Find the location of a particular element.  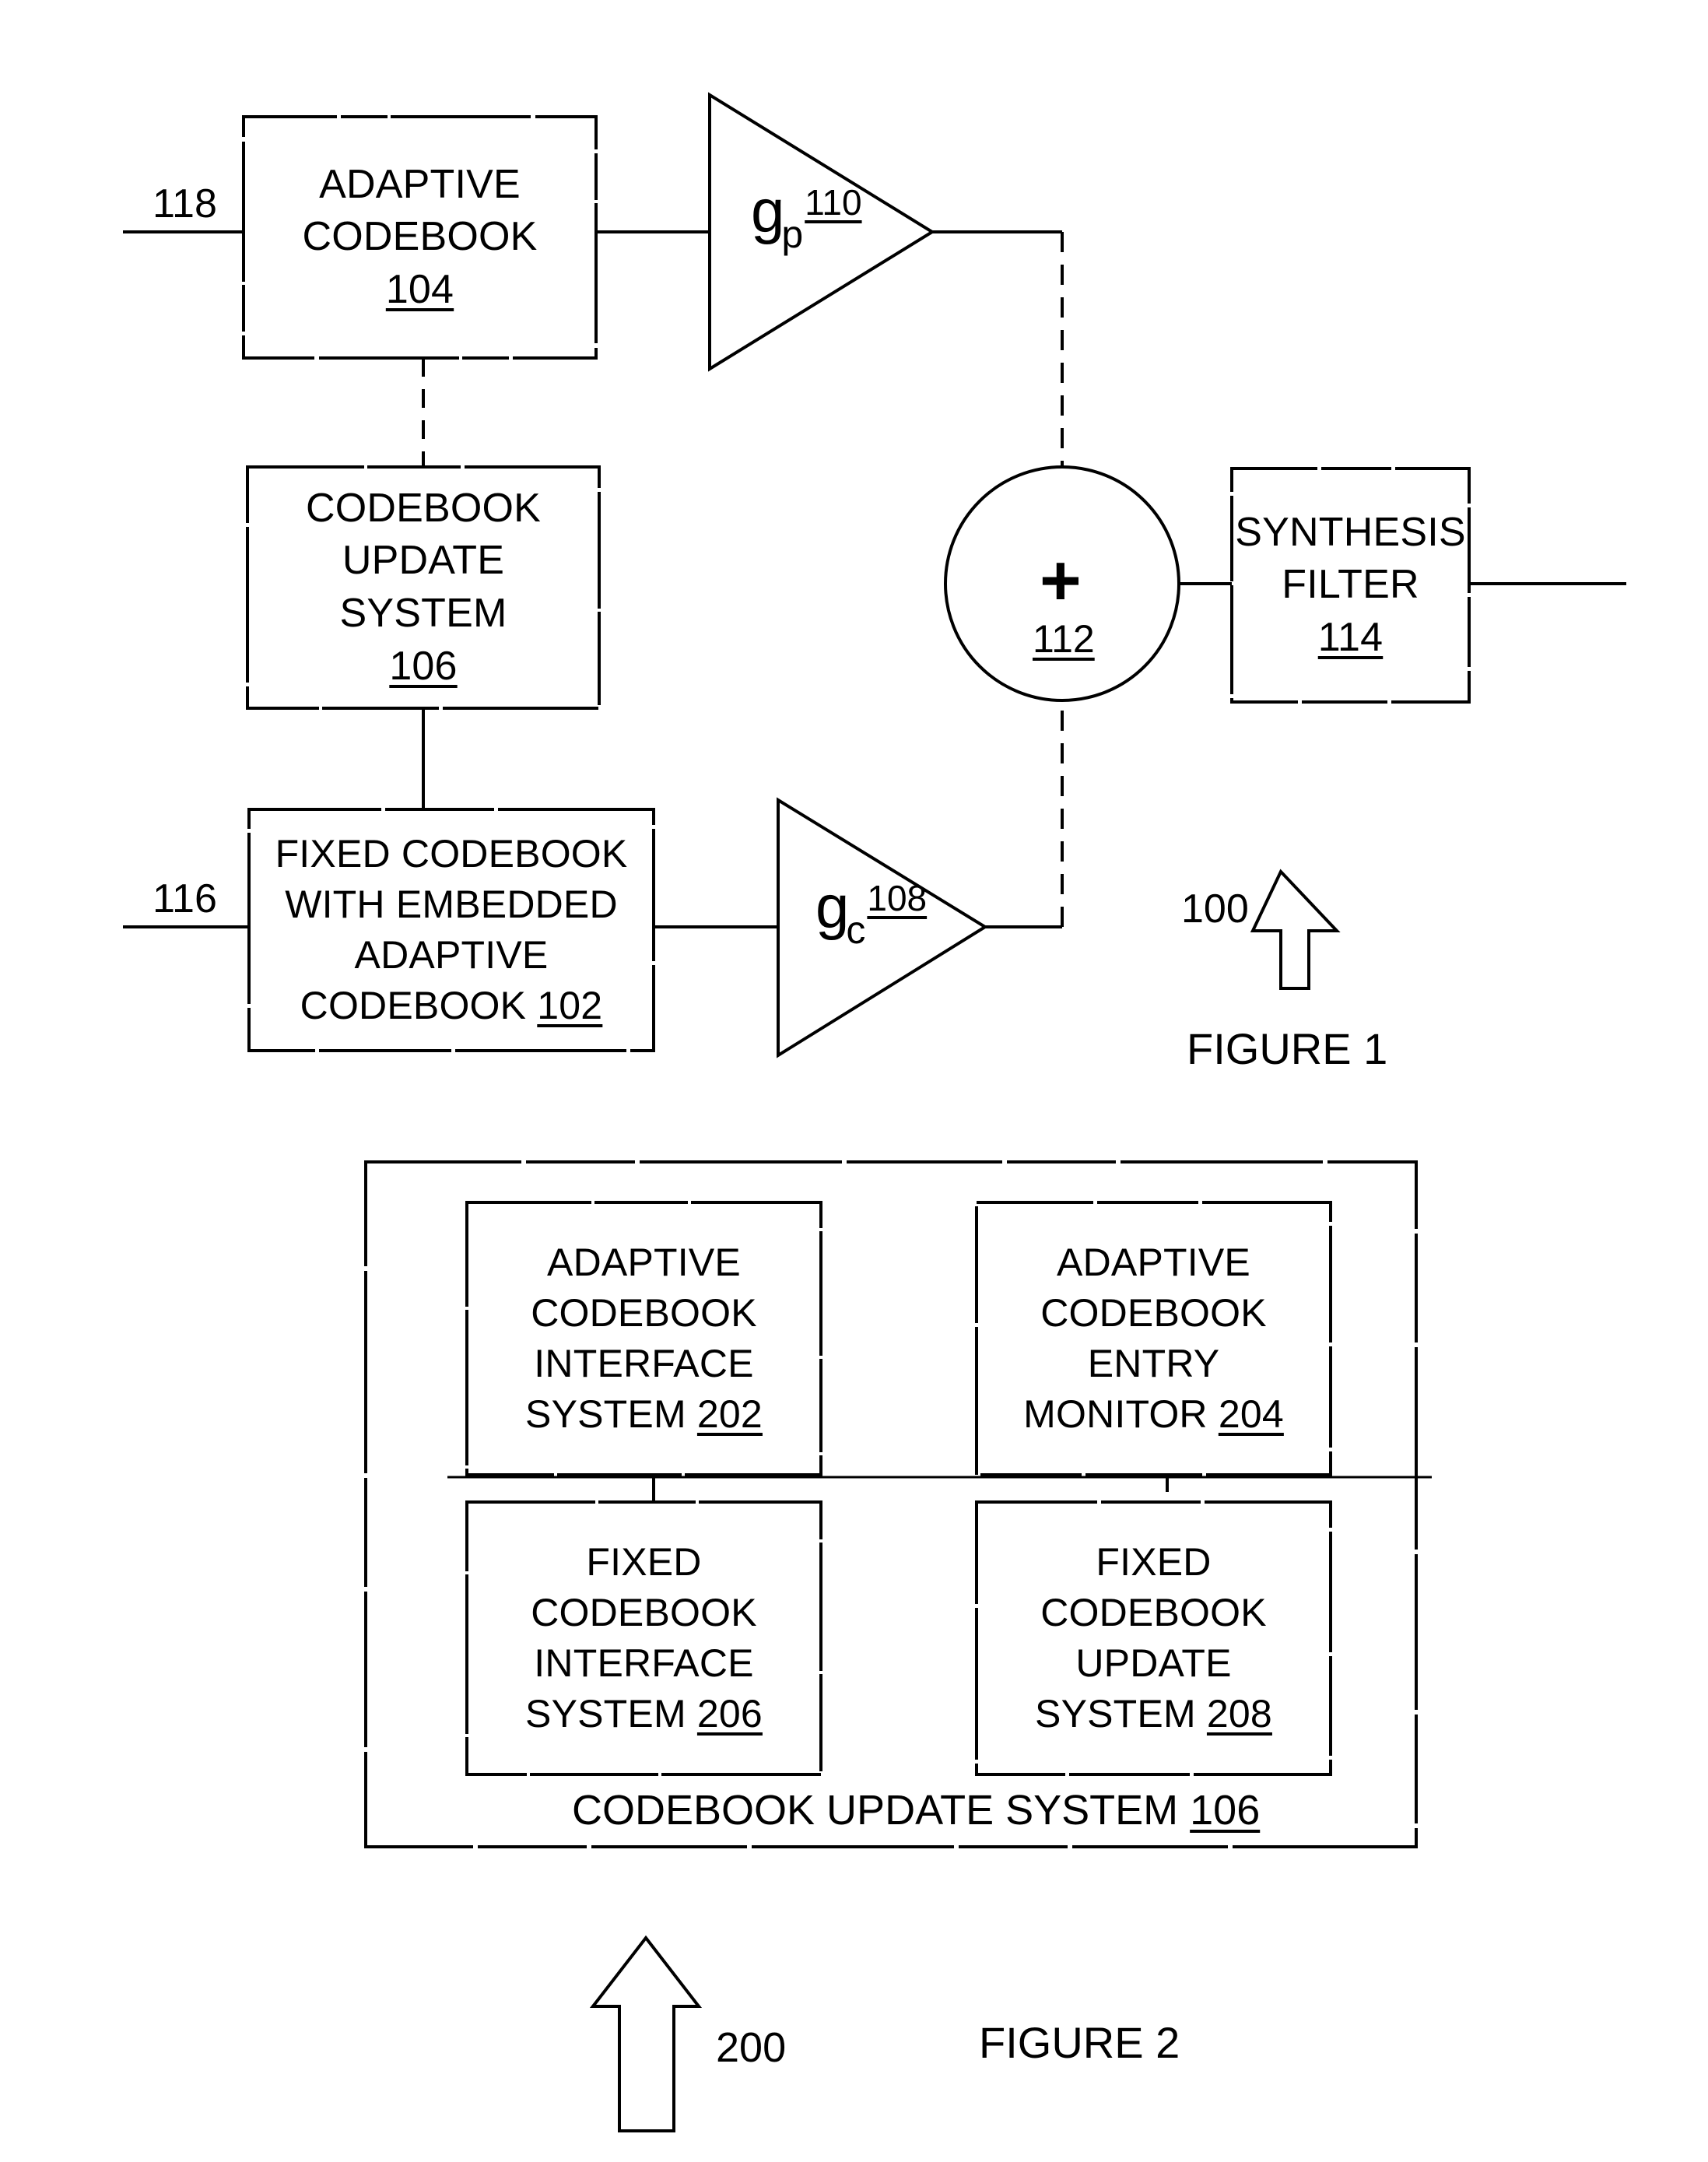

figure2-container-title: CODEBOOK UPDATE SYSTEM 106 is located at coordinates (916, 1810).